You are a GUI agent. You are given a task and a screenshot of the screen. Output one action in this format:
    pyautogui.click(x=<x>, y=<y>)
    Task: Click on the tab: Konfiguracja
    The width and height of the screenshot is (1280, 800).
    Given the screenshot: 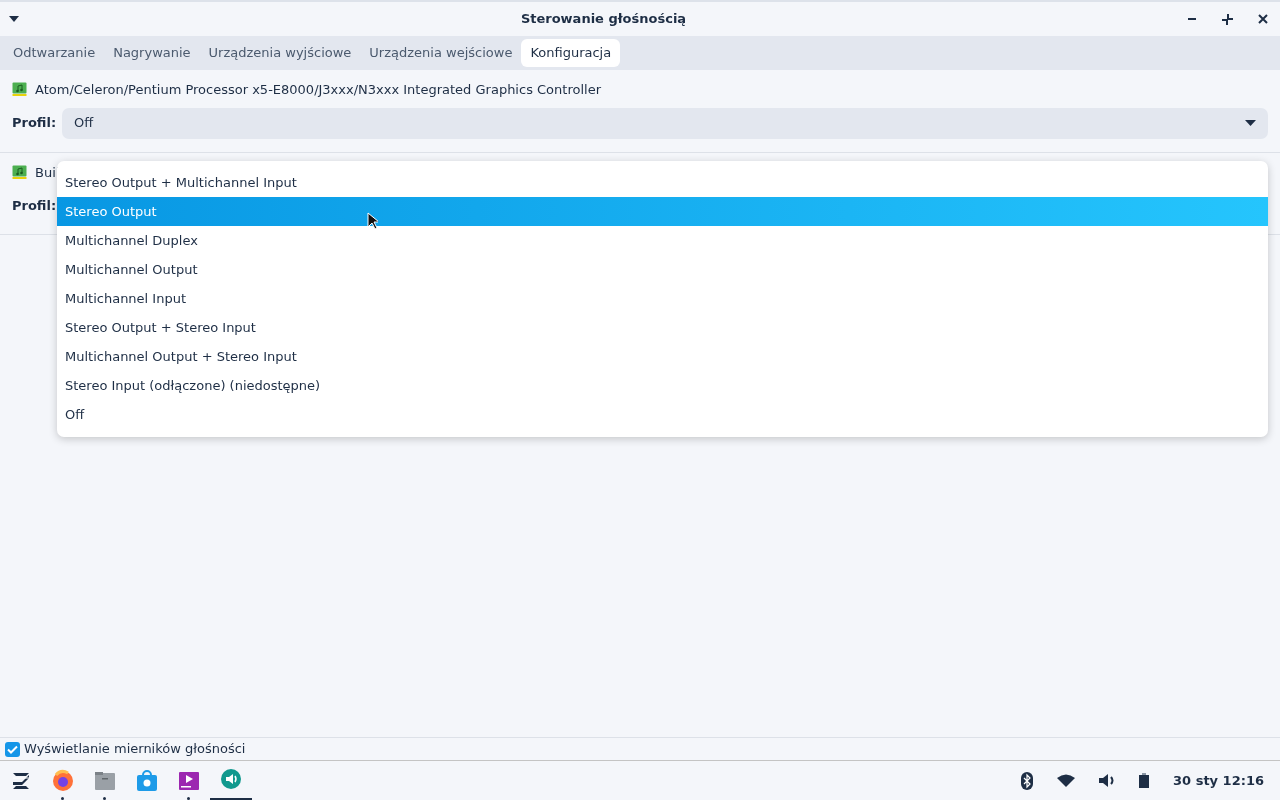 What is the action you would take?
    pyautogui.click(x=571, y=53)
    